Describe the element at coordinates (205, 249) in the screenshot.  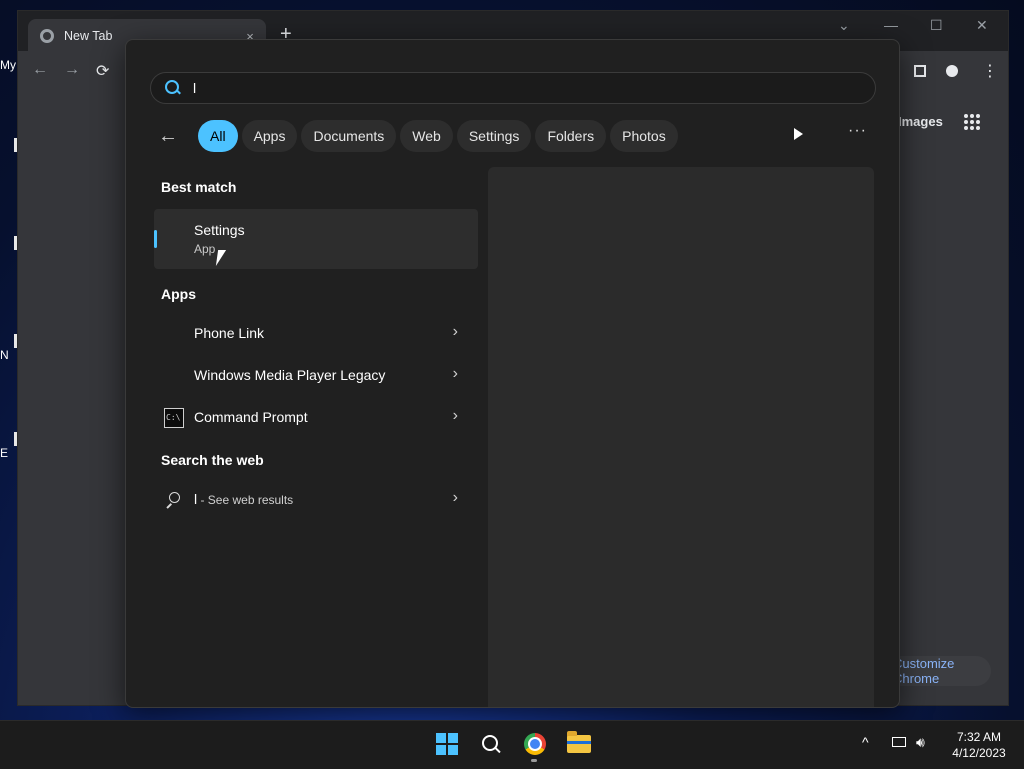
I see `best-match-type: App` at that location.